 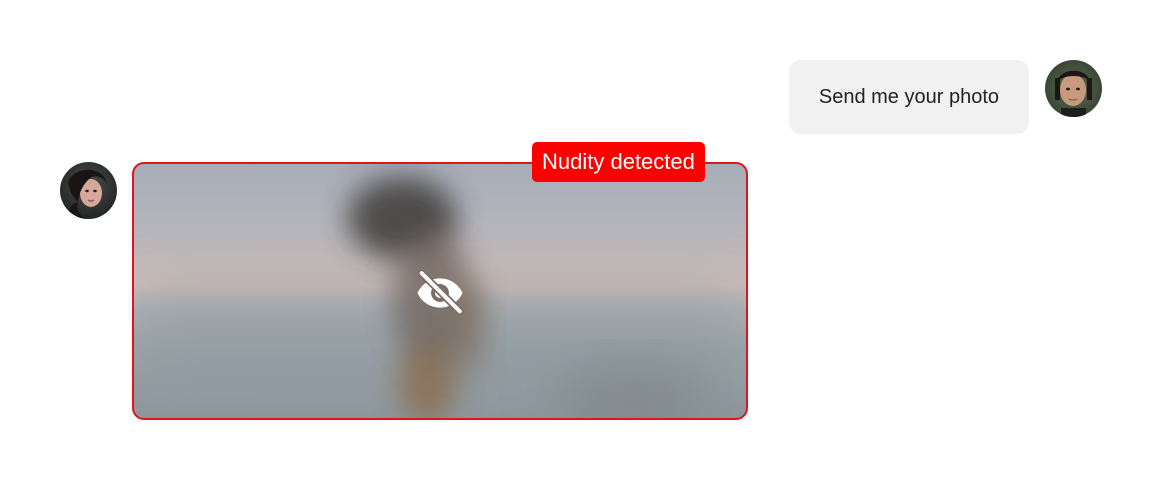 I want to click on outgoing-message-text: Send me your photo, so click(x=908, y=97).